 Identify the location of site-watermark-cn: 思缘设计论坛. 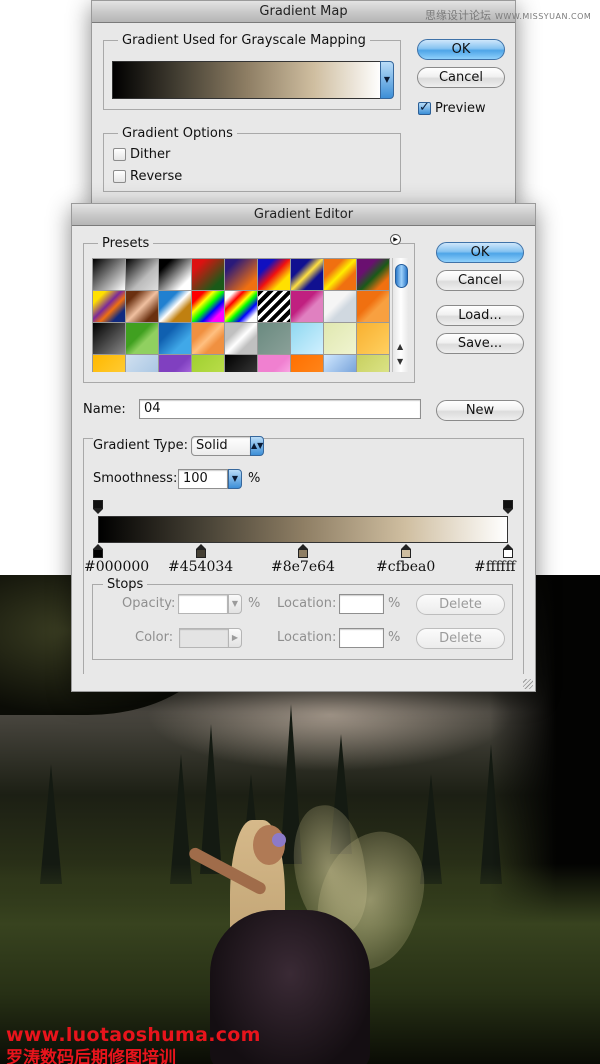
(458, 15).